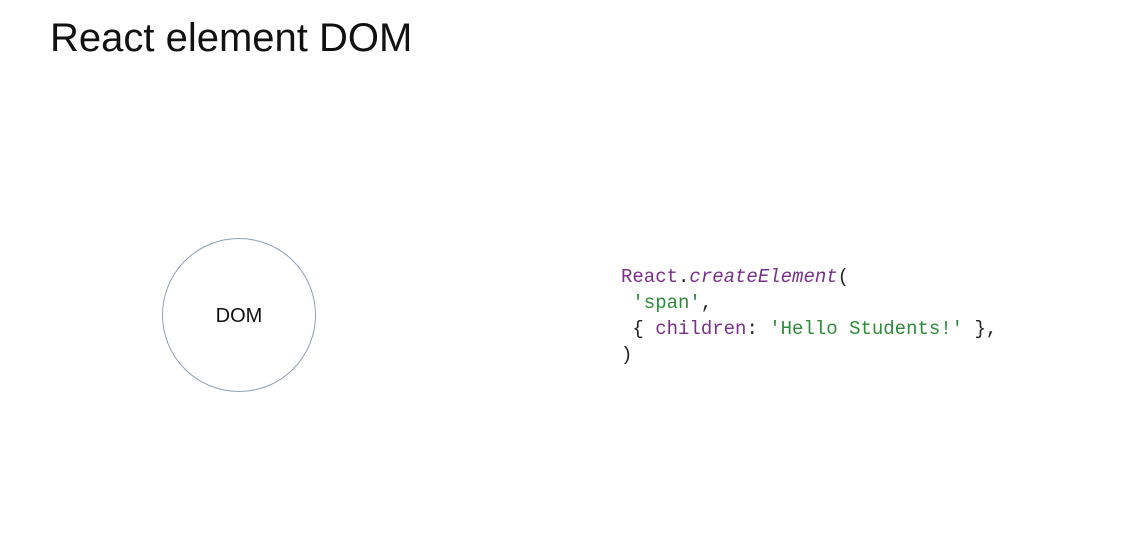 Image resolution: width=1125 pixels, height=555 pixels. I want to click on code-brace-close: },, so click(980, 329).